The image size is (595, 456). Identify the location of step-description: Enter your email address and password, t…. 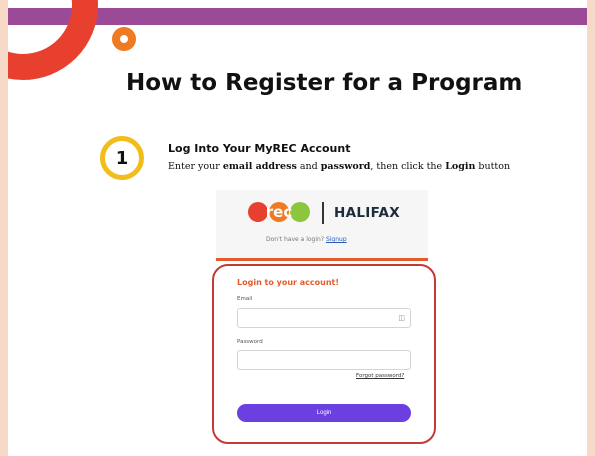
(339, 166).